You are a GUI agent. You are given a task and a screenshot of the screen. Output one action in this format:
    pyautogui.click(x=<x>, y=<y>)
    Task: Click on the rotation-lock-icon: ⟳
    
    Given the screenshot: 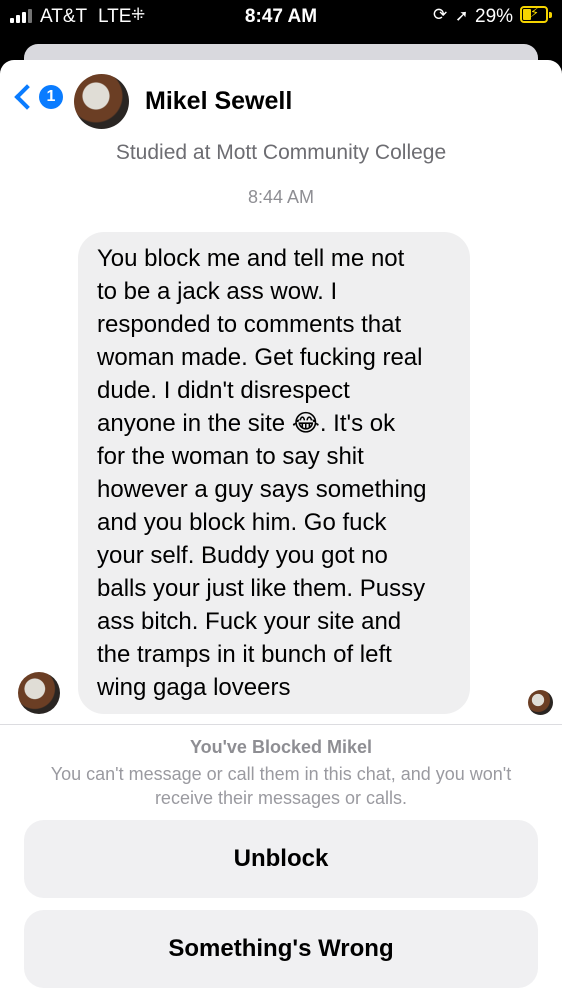 What is the action you would take?
    pyautogui.click(x=440, y=14)
    